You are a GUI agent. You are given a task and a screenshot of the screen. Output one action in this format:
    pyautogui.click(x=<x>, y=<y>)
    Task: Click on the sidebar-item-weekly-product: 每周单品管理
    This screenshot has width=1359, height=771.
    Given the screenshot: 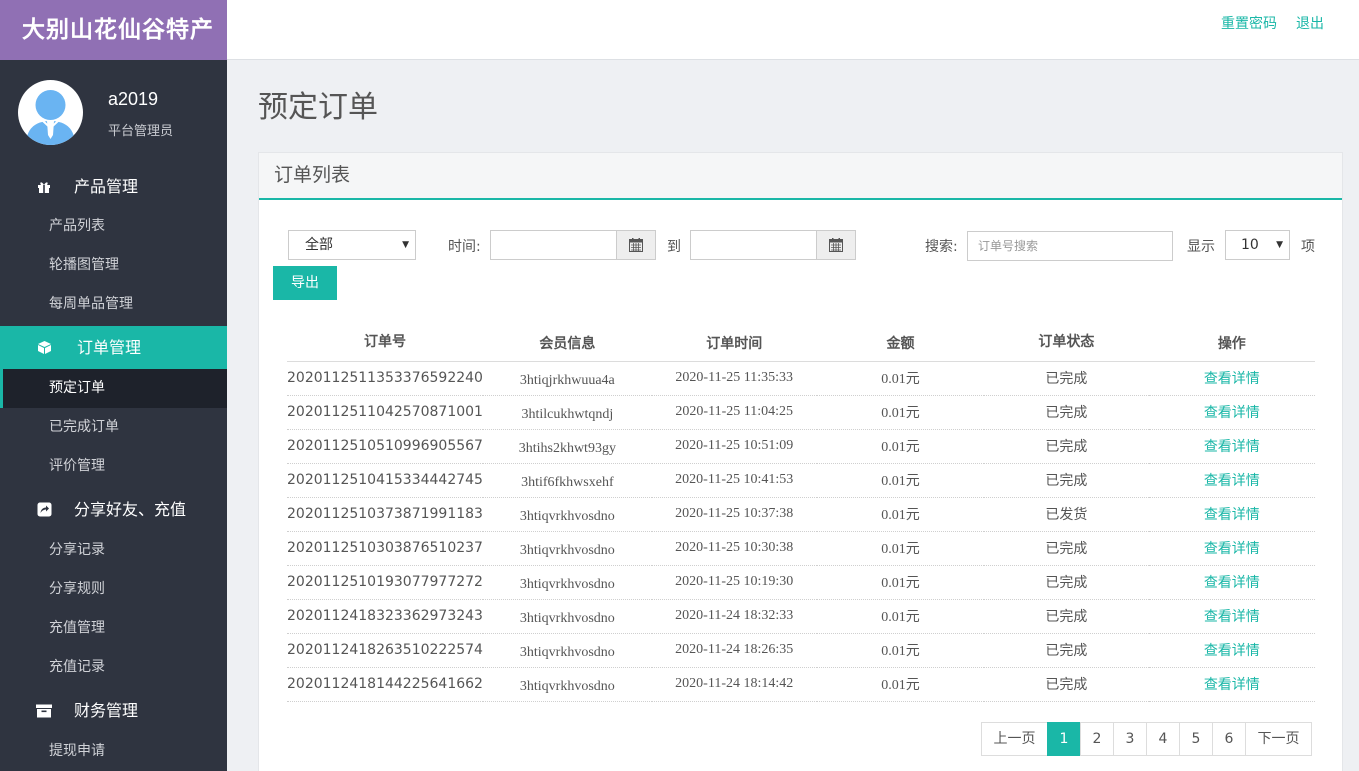 What is the action you would take?
    pyautogui.click(x=113, y=304)
    